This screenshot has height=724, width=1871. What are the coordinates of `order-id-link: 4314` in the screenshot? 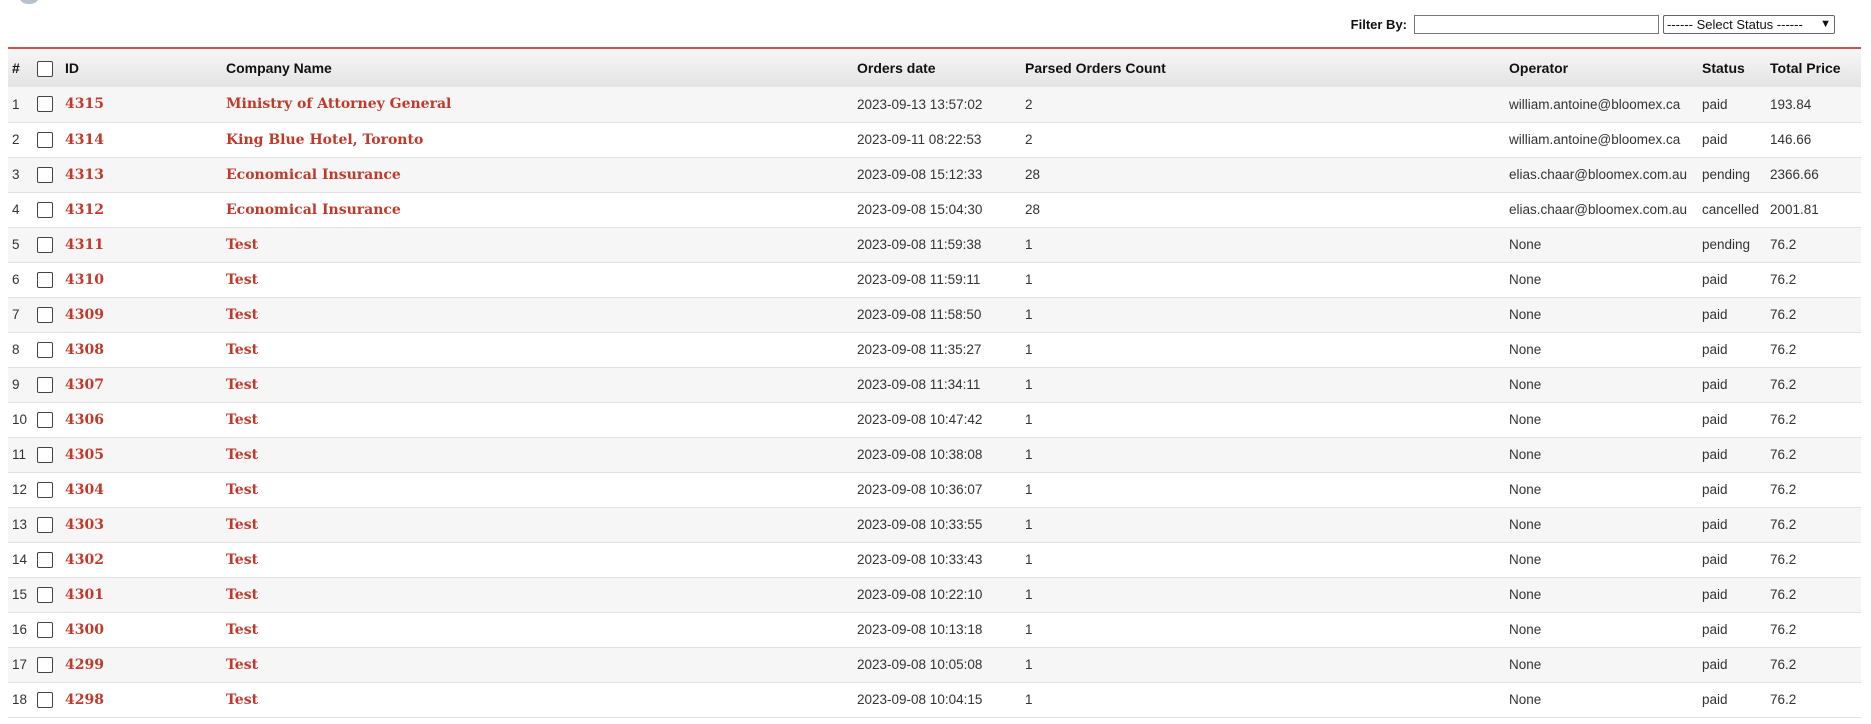 It's located at (84, 140).